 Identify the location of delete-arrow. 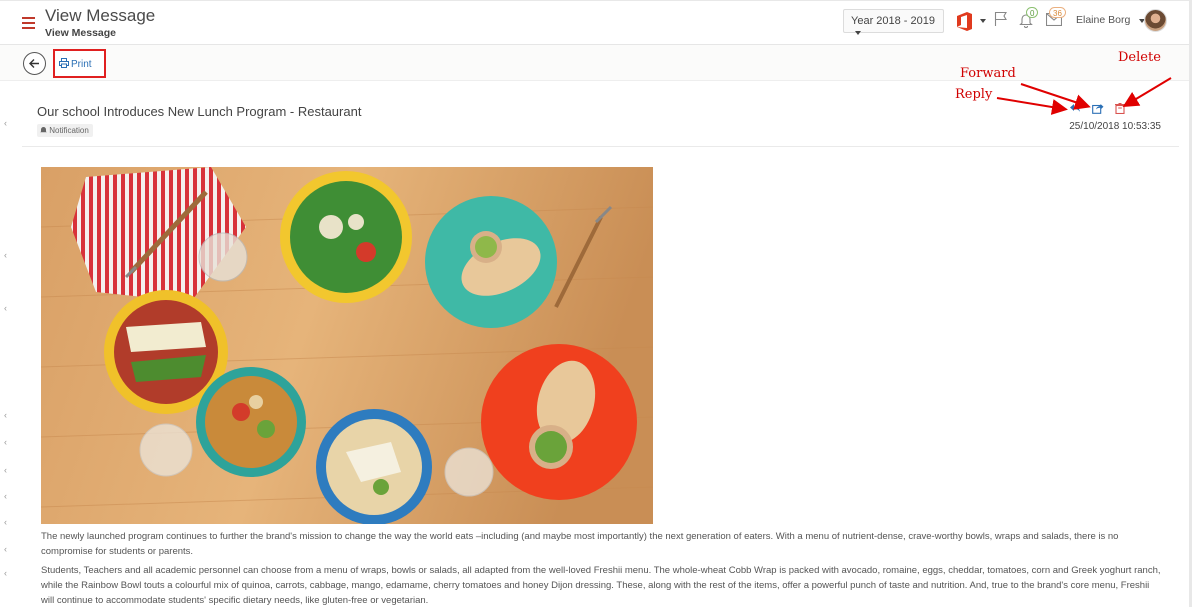
(1147, 92).